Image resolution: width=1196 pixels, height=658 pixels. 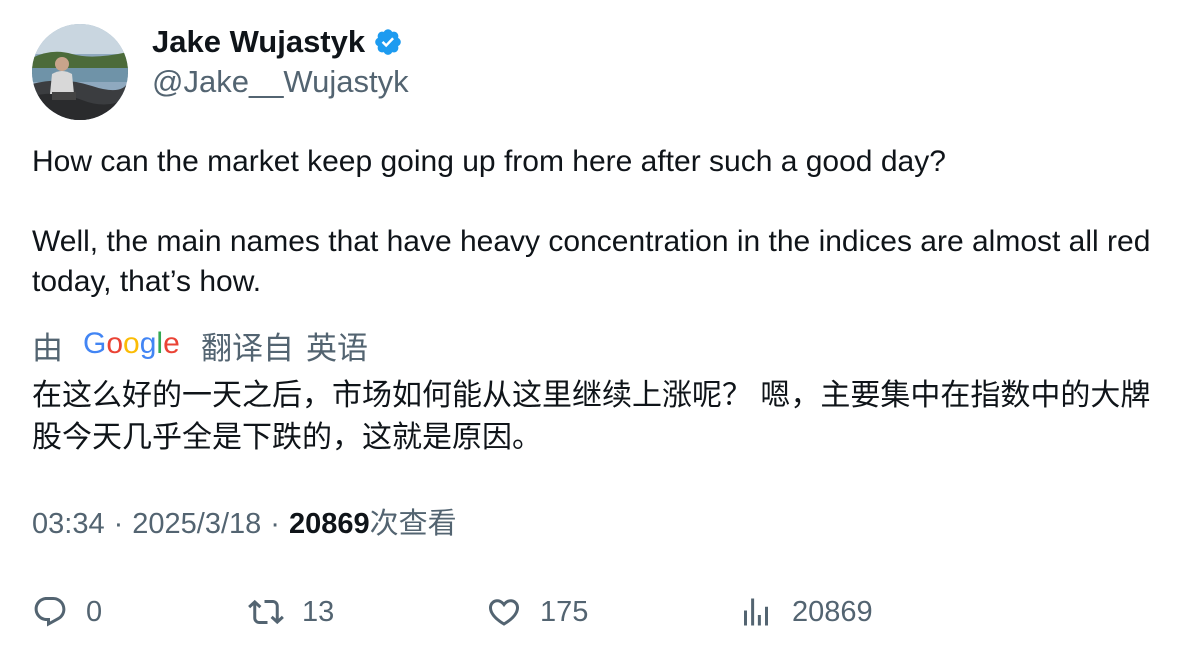 I want to click on reply-button: 0, so click(x=67, y=612).